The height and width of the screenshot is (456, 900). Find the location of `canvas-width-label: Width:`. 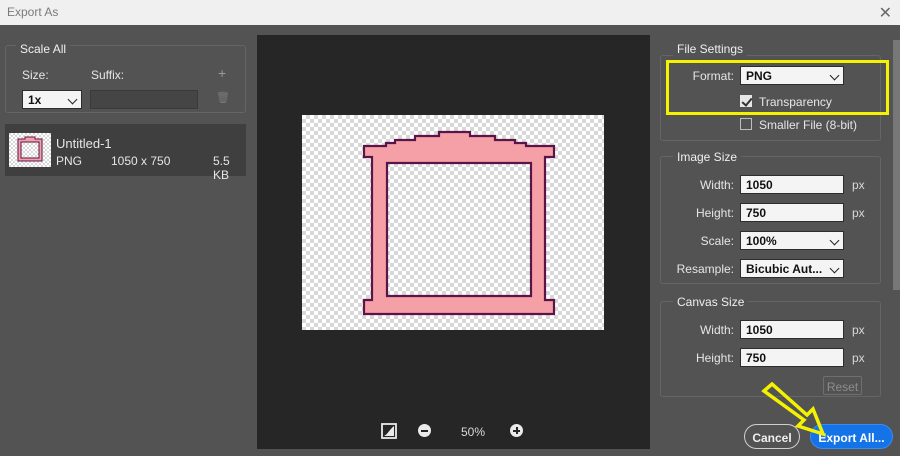

canvas-width-label: Width: is located at coordinates (716, 330).